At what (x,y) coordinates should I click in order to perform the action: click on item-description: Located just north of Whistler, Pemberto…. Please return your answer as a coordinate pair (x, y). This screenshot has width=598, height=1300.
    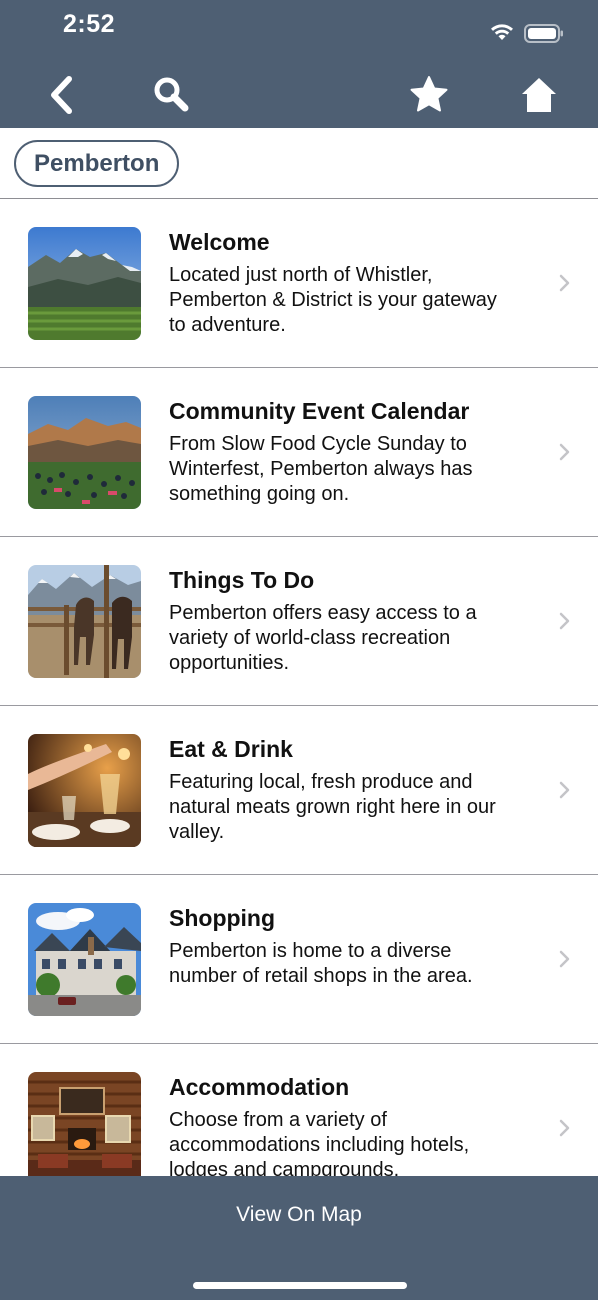
    Looking at the image, I should click on (333, 300).